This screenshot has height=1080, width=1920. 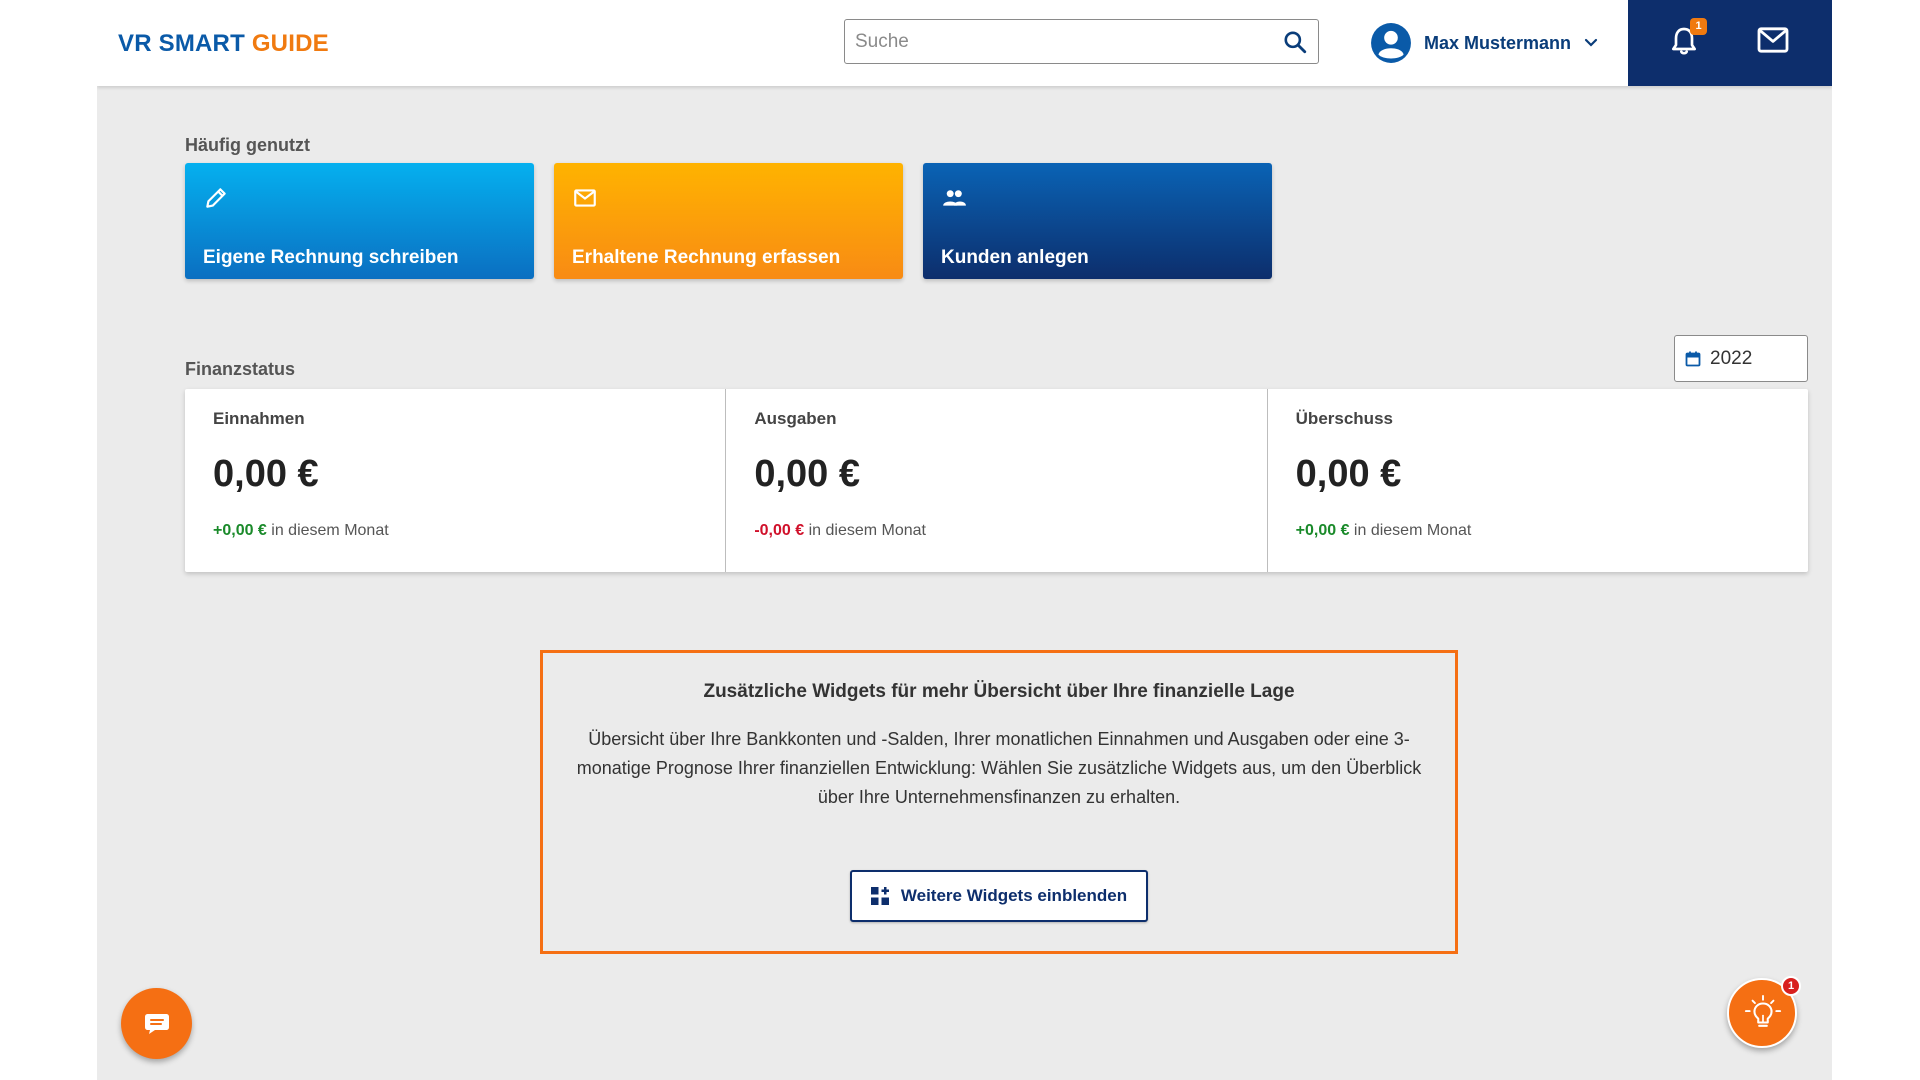 I want to click on chat-icon, so click(x=157, y=1024).